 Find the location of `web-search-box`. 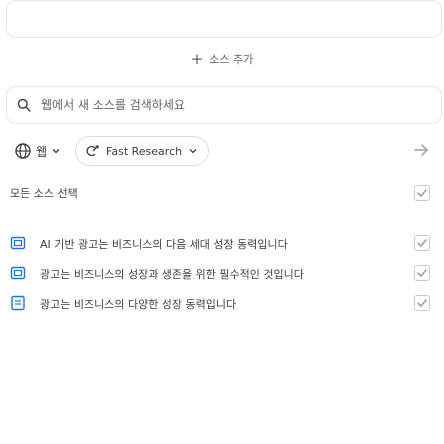

web-search-box is located at coordinates (224, 105).